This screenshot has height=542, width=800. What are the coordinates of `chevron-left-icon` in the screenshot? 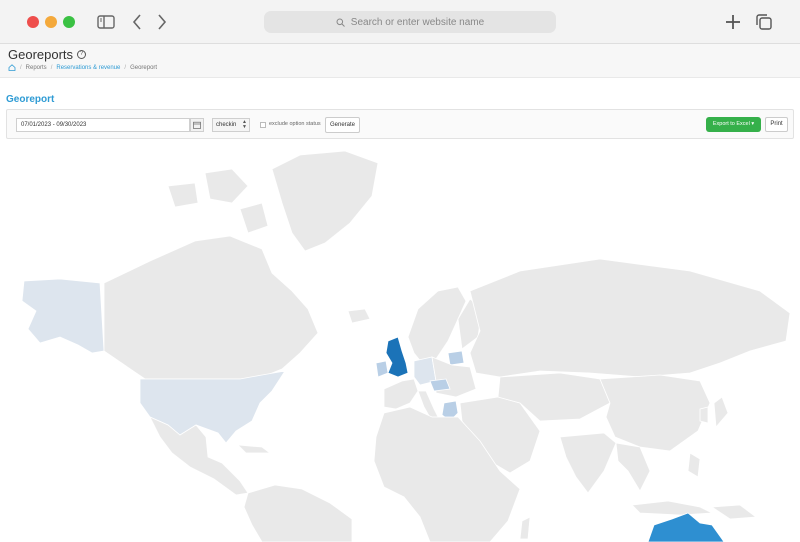 It's located at (136, 22).